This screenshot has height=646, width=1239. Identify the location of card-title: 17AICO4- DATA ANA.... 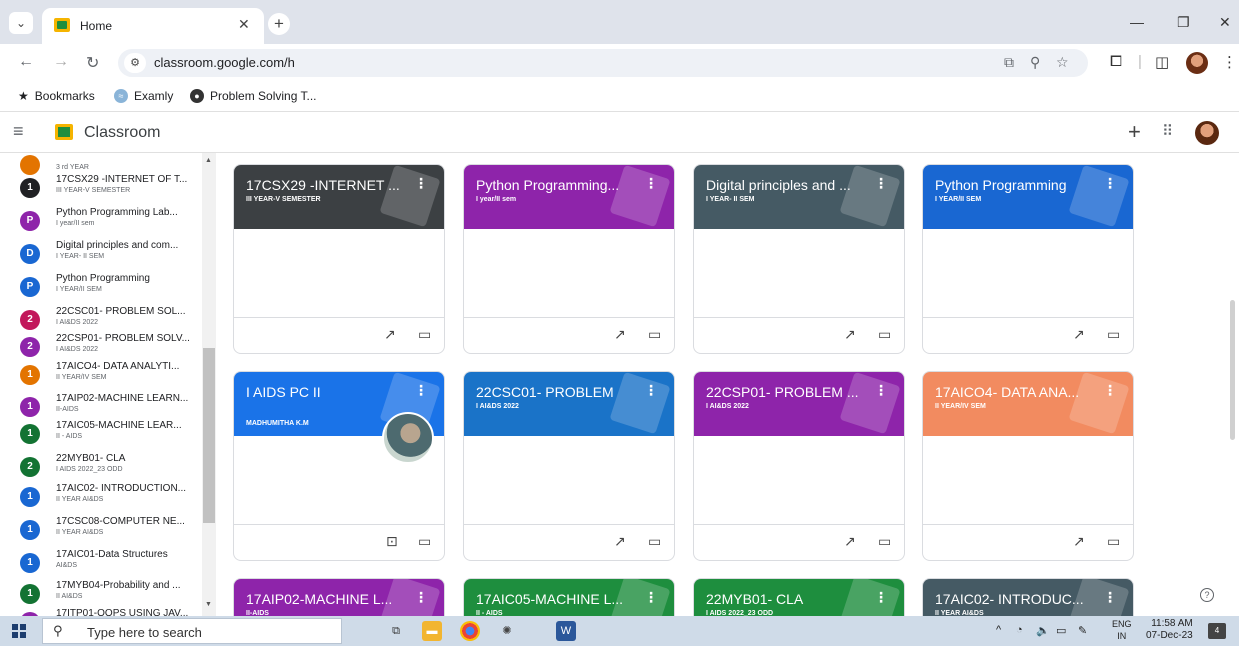
(1007, 392).